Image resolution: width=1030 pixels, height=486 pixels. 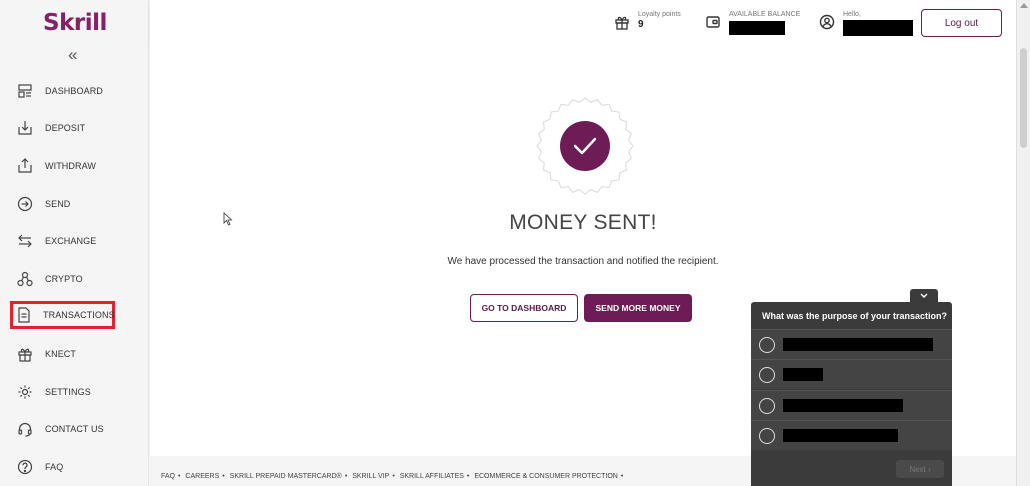 I want to click on footer-link-ecommerce-protection: ECOMMERCE & CONSUMER PROTECTION, so click(x=546, y=476).